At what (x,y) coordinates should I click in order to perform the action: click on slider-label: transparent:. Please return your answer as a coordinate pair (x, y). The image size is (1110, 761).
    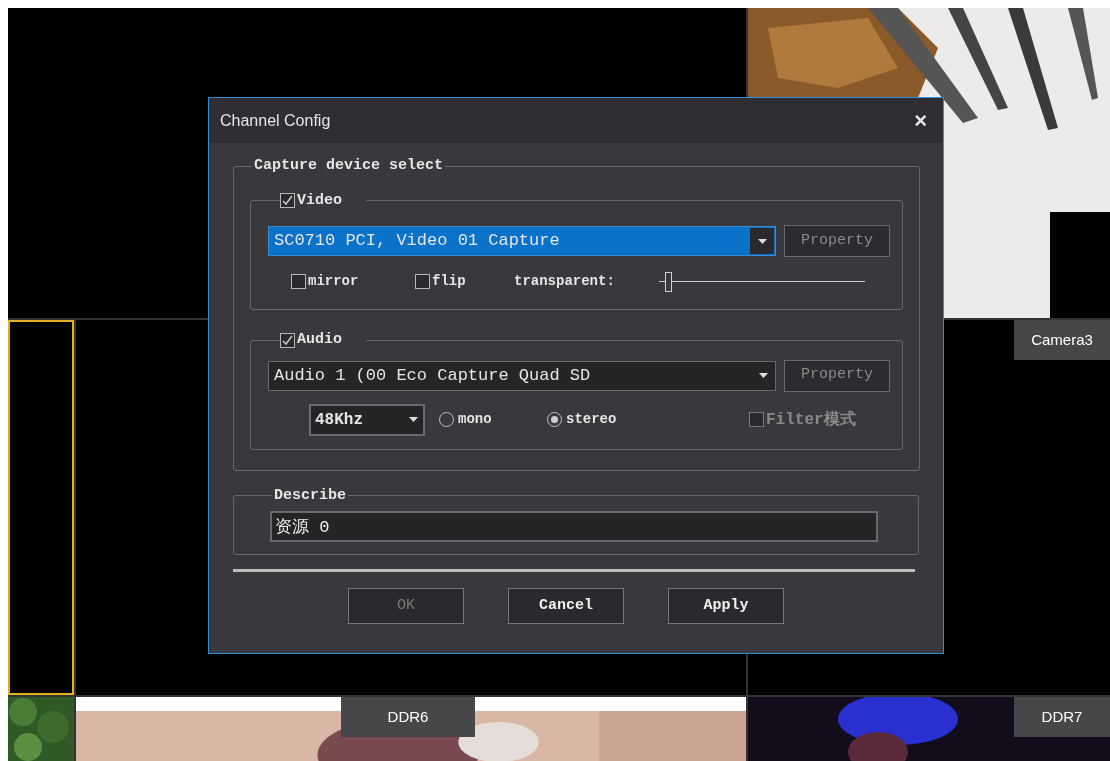
    Looking at the image, I should click on (565, 281).